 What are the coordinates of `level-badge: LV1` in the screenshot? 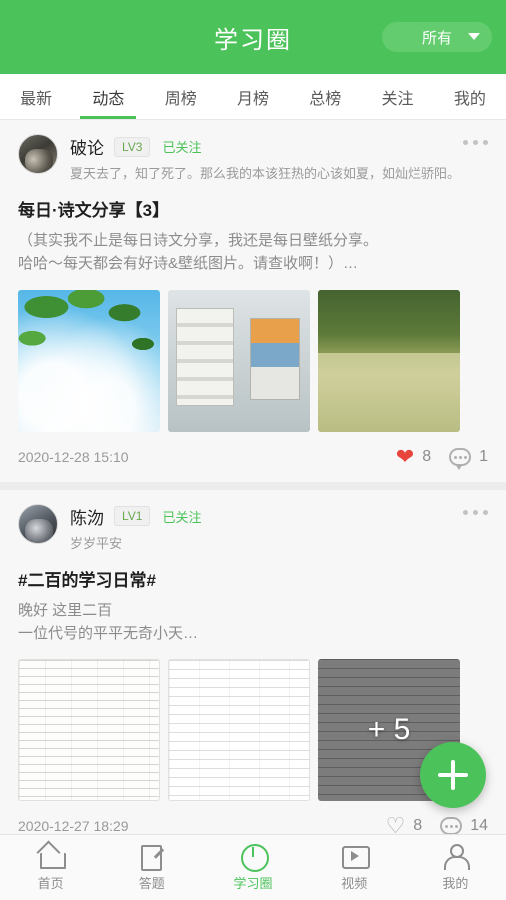 It's located at (132, 516).